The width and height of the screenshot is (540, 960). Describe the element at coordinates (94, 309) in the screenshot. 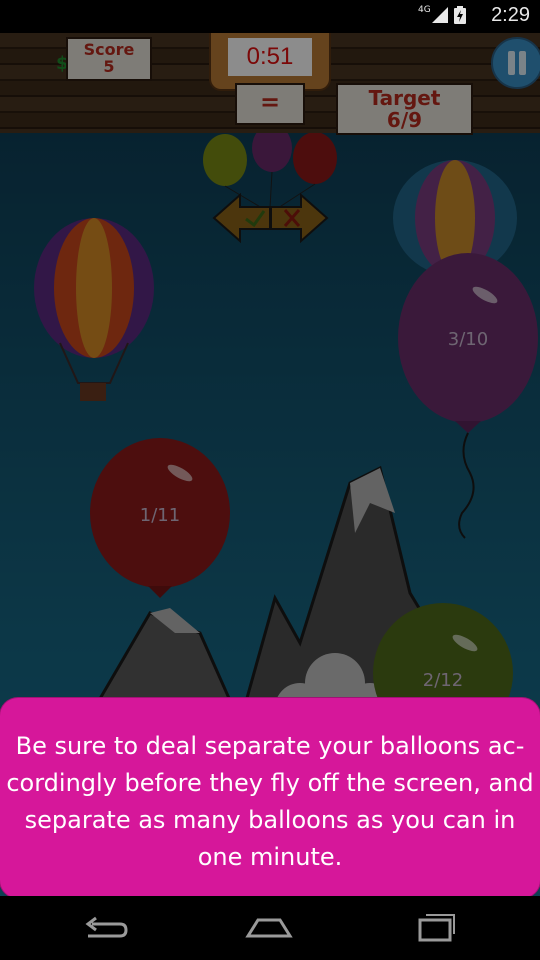

I see `hot-air-balloon-left` at that location.